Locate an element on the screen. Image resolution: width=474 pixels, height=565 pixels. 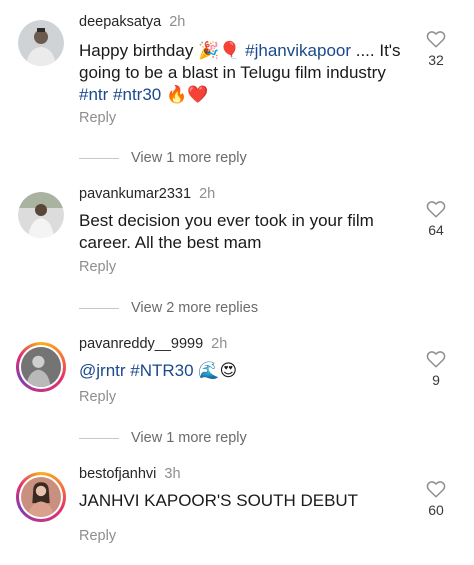
fire-heart-emoji: 🔥❤️ is located at coordinates (187, 94).